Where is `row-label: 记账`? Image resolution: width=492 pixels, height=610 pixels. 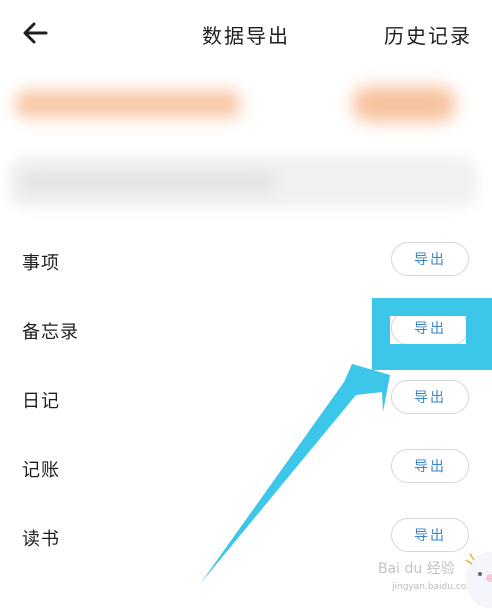
row-label: 记账 is located at coordinates (41, 470).